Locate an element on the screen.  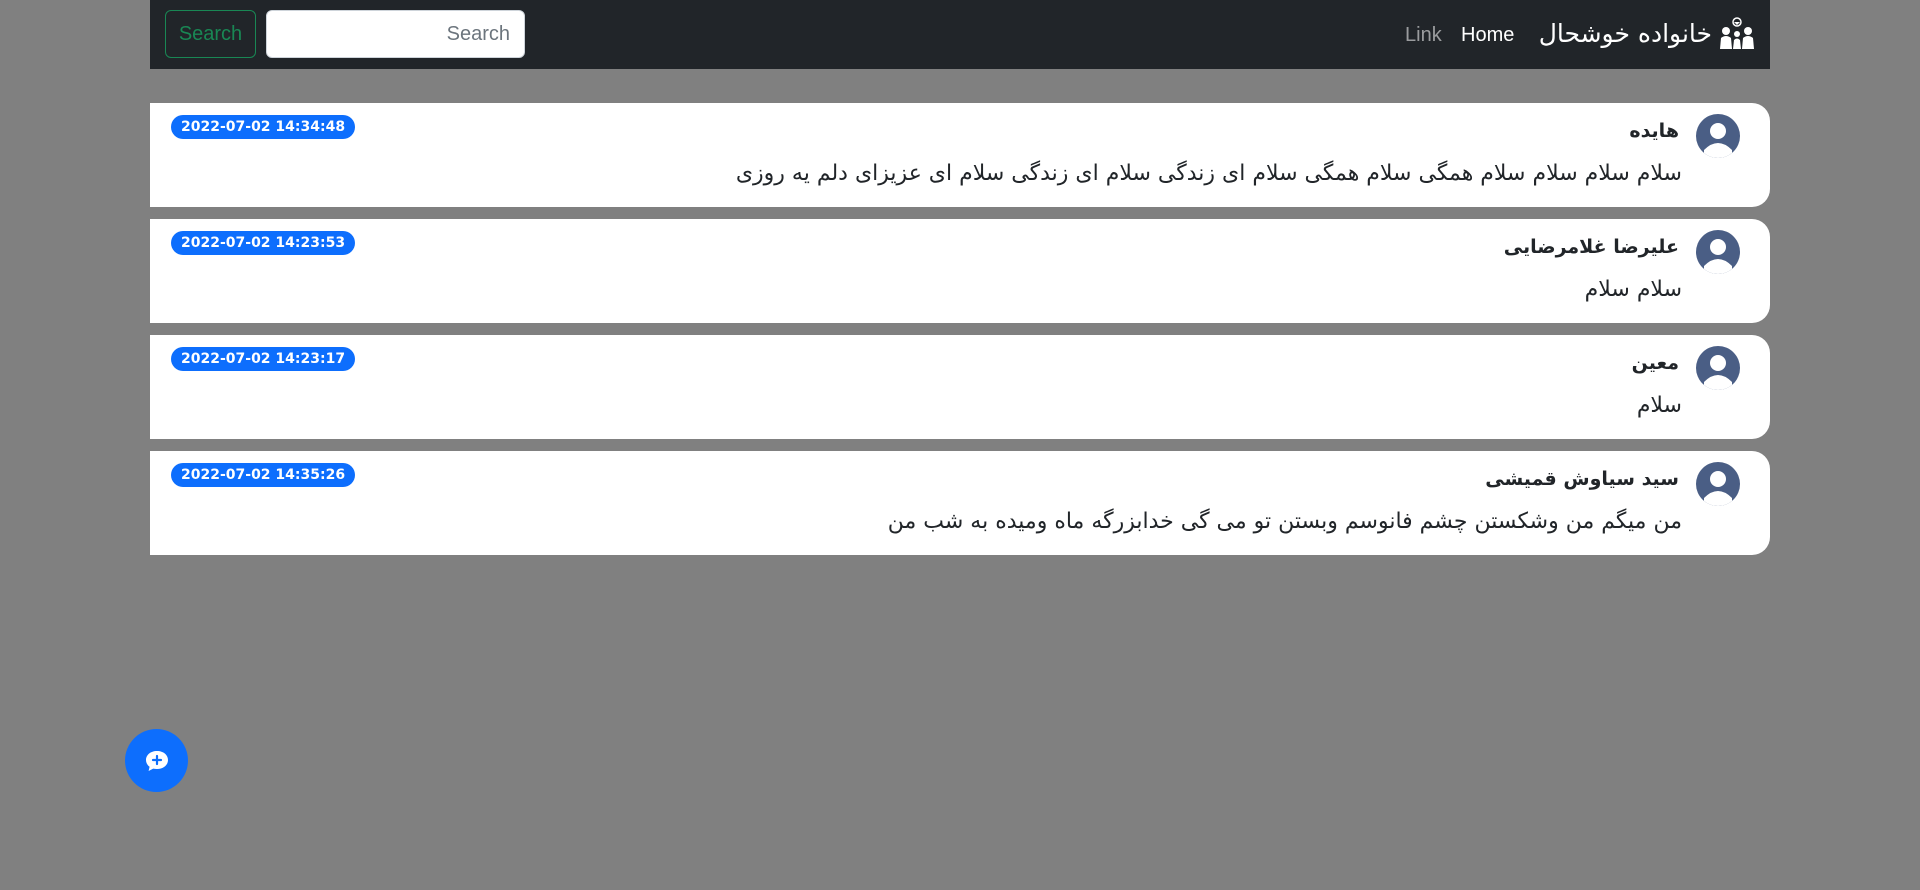
family-icon is located at coordinates (1737, 33).